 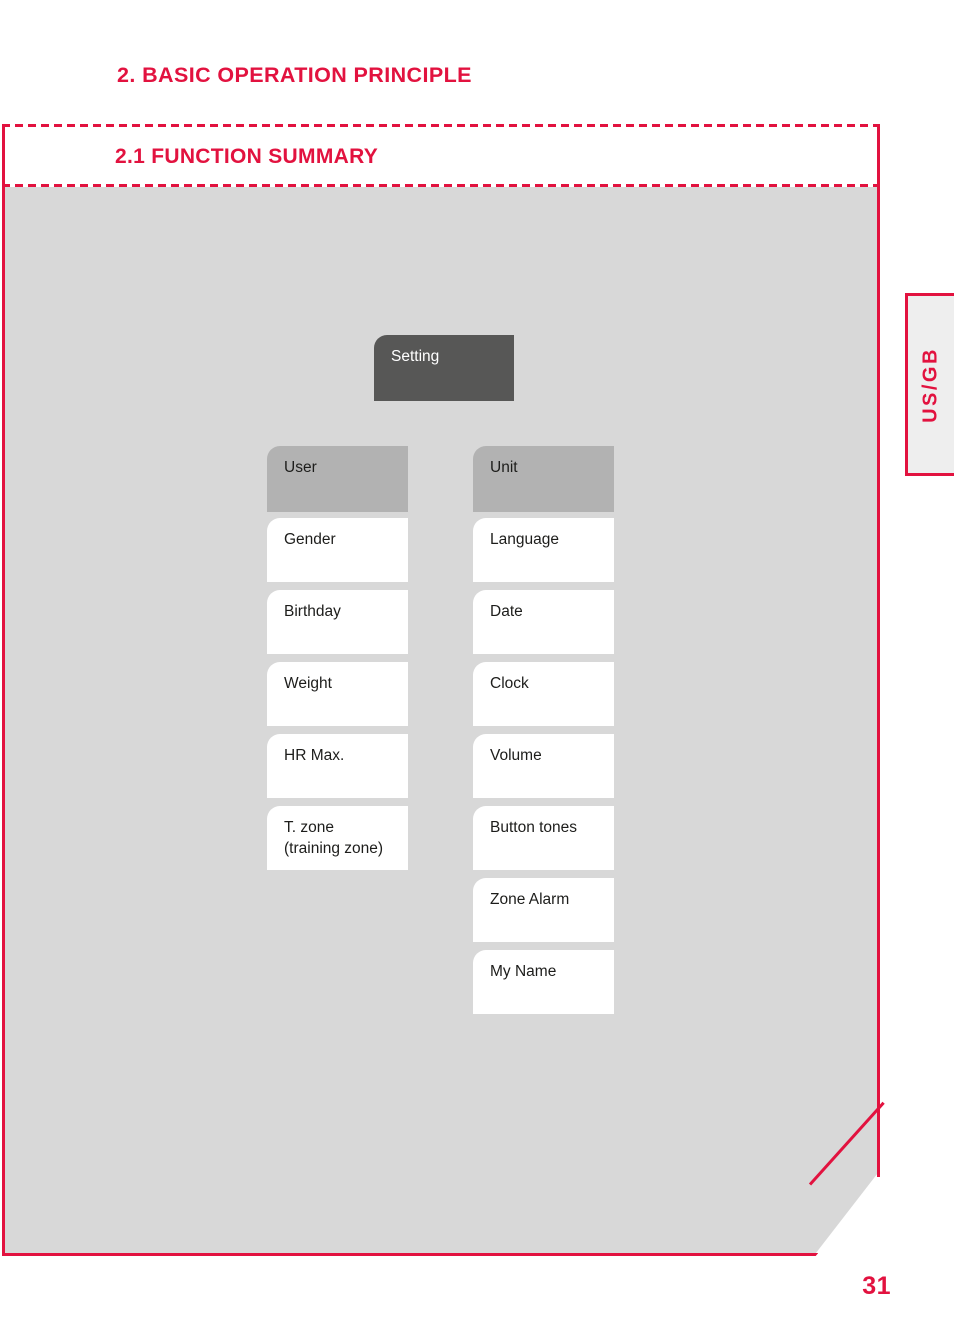 I want to click on flow-box-item-weight: Weight, so click(x=337, y=694).